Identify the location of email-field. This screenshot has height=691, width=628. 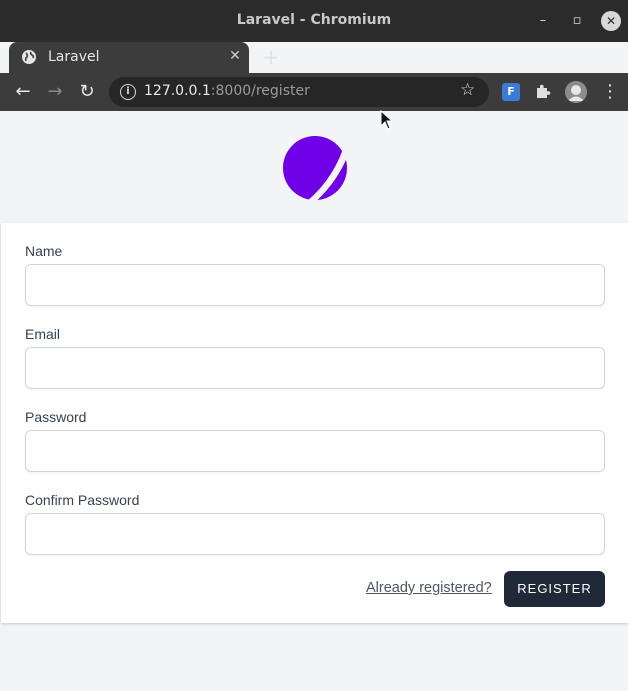
(315, 368).